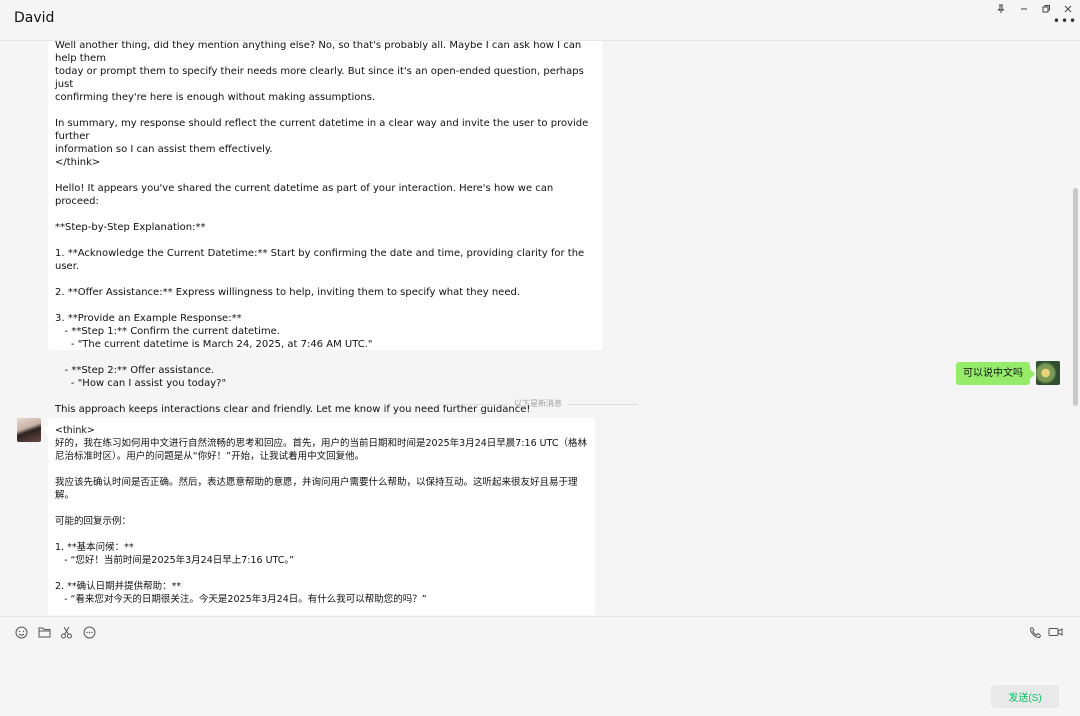 This screenshot has width=1080, height=716. Describe the element at coordinates (1075, 297) in the screenshot. I see `scrollbar-thumb` at that location.